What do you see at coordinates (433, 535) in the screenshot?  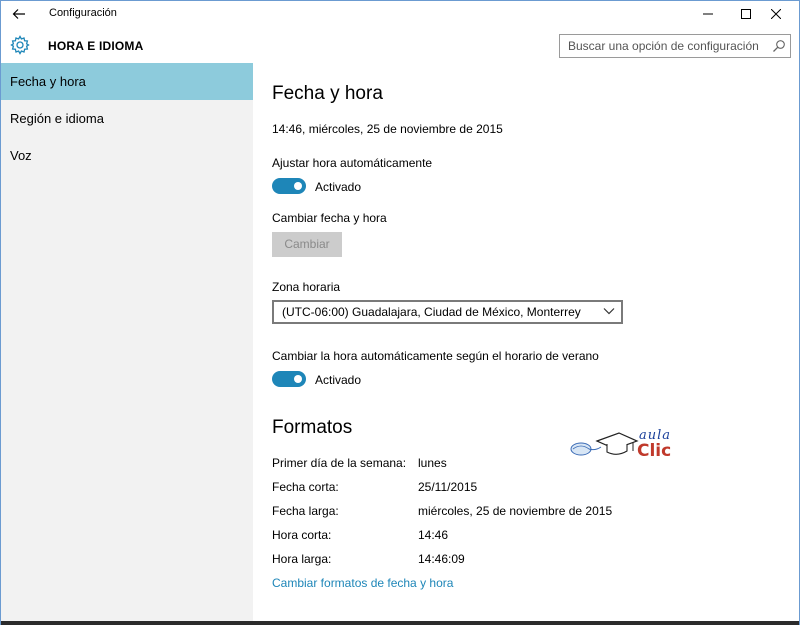 I see `format-value: 14:46` at bounding box center [433, 535].